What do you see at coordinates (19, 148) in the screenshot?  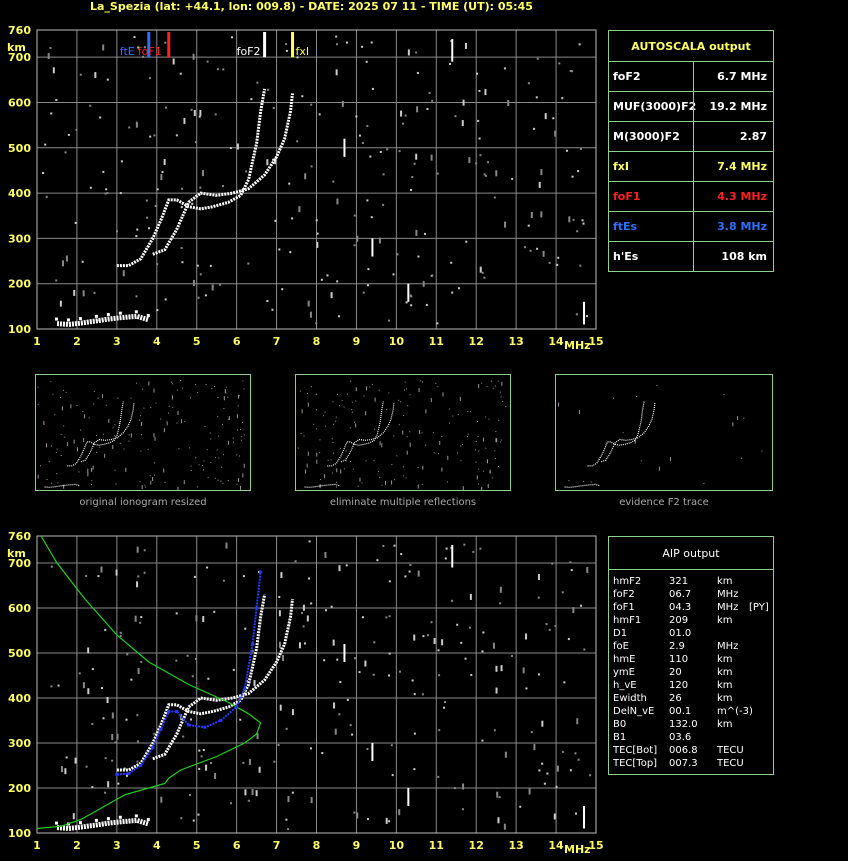 I see `y-tick-label: 500` at bounding box center [19, 148].